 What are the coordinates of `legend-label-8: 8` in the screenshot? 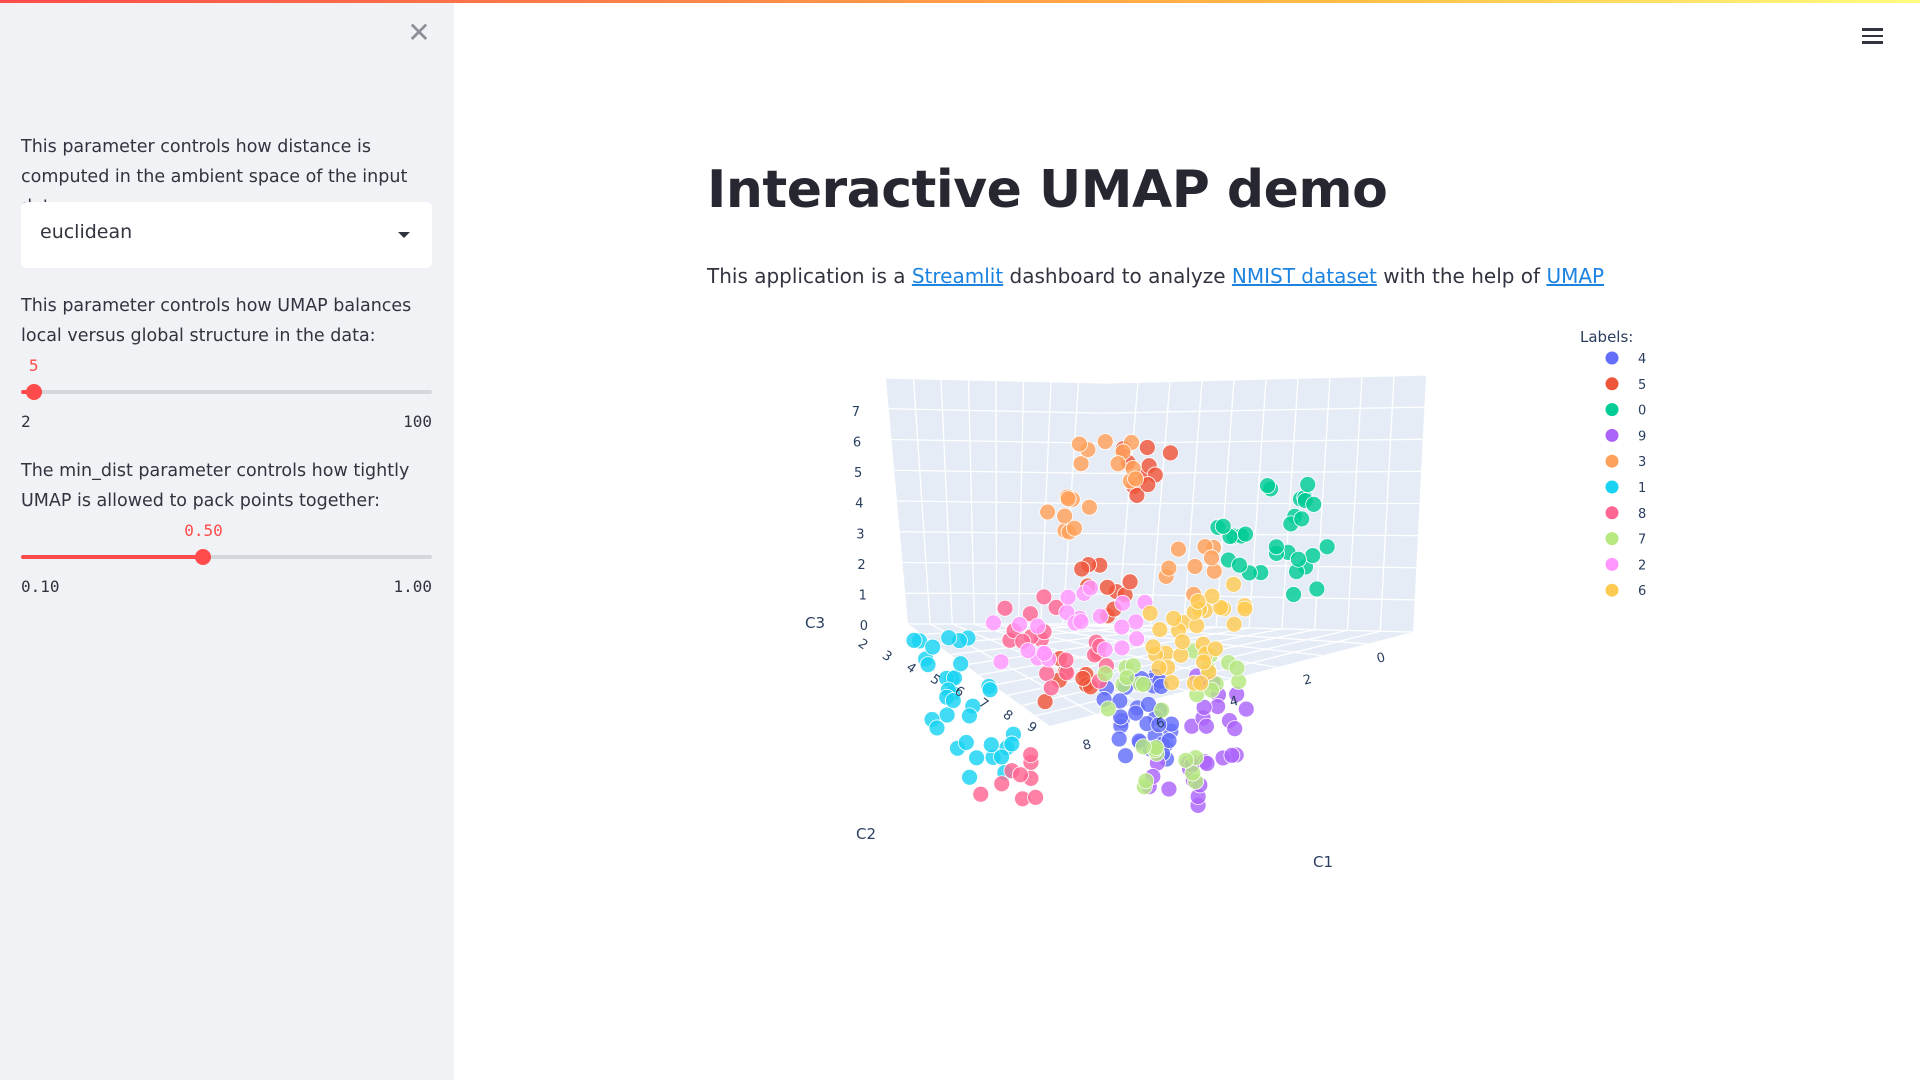 It's located at (1642, 514).